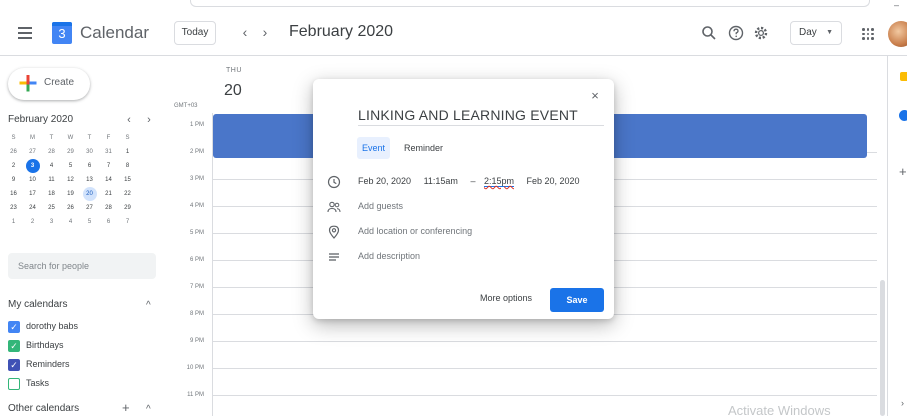  Describe the element at coordinates (415, 231) in the screenshot. I see `add-location-input: Add location or conferencing` at that location.